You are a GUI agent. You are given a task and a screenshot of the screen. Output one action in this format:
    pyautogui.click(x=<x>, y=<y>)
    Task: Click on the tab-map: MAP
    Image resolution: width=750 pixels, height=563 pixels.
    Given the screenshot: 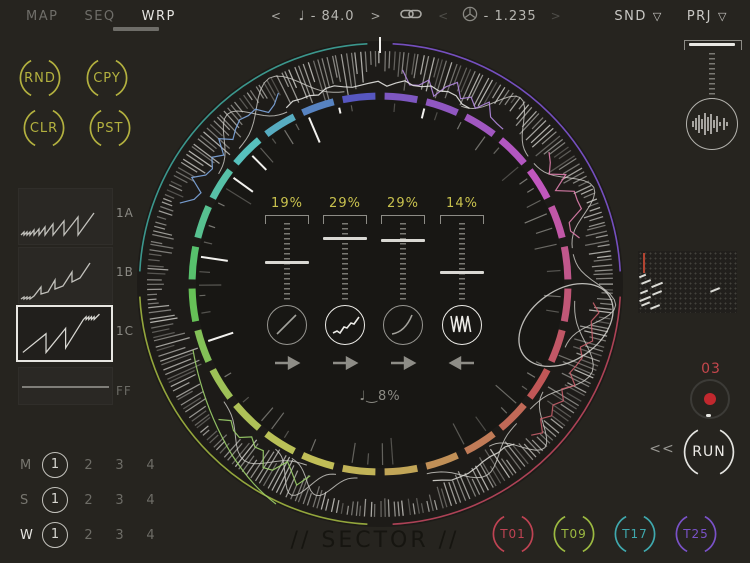 What is the action you would take?
    pyautogui.click(x=42, y=16)
    